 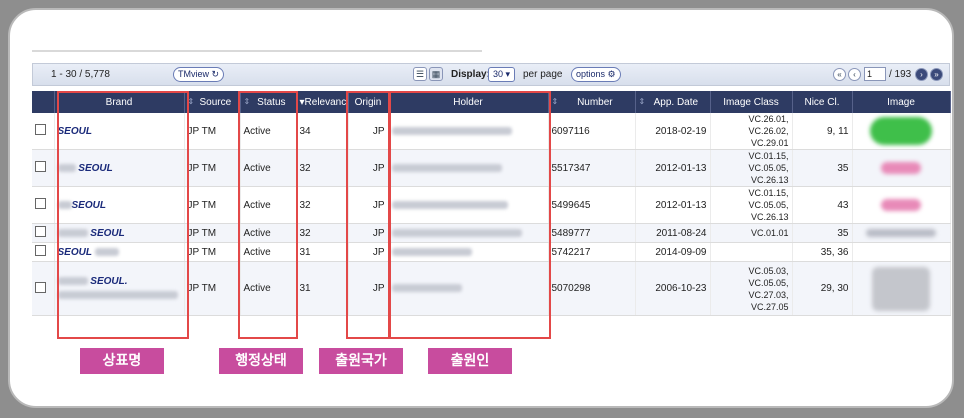 I want to click on redacted-prefix, so click(x=72, y=232).